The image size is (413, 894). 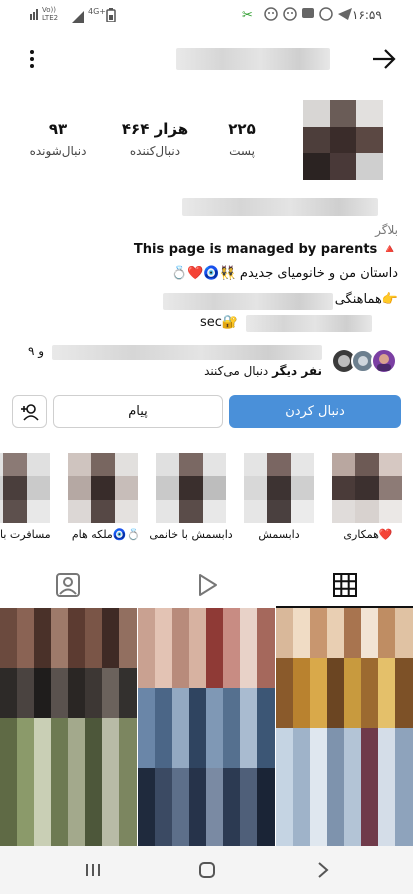 What do you see at coordinates (284, 273) in the screenshot?
I see `bio-line-2: داستان من و خانومیای جدیدم 👯🧿❤️💍` at bounding box center [284, 273].